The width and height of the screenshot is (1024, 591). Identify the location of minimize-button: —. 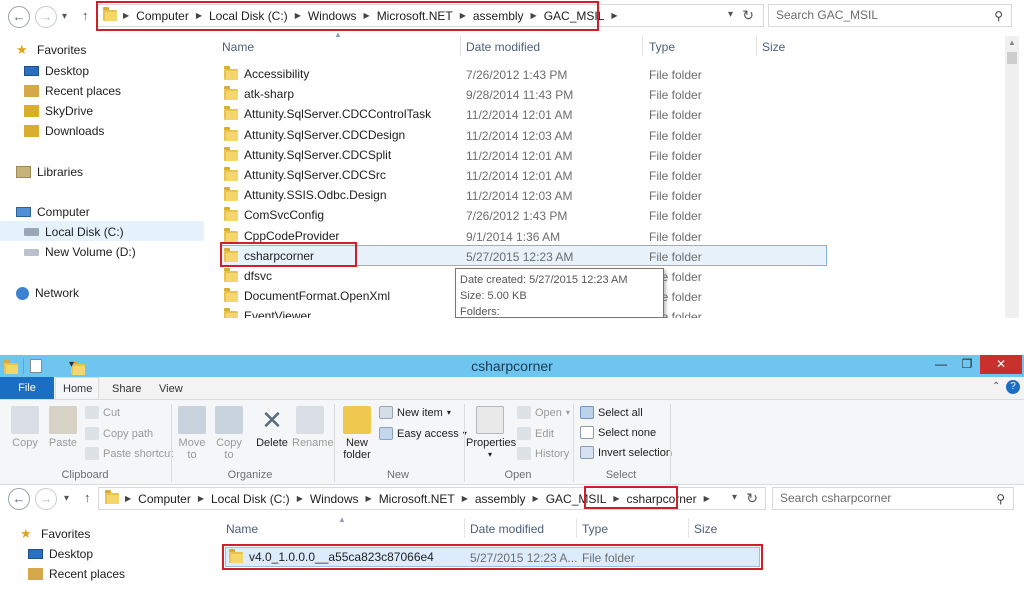
(941, 364).